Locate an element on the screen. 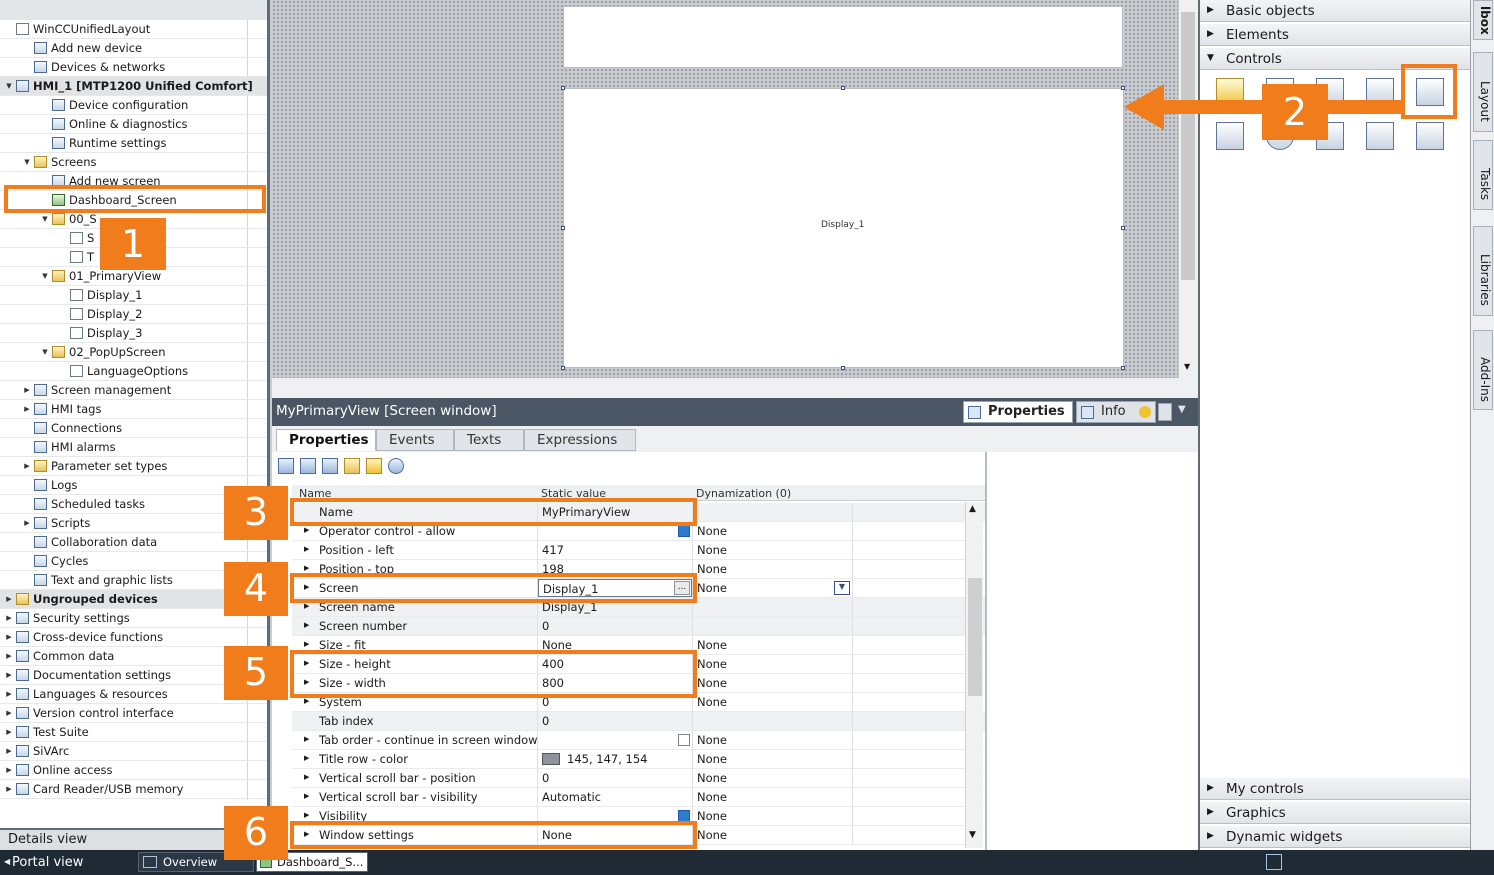 This screenshot has width=1494, height=875. tab-expressions: Expressions is located at coordinates (580, 440).